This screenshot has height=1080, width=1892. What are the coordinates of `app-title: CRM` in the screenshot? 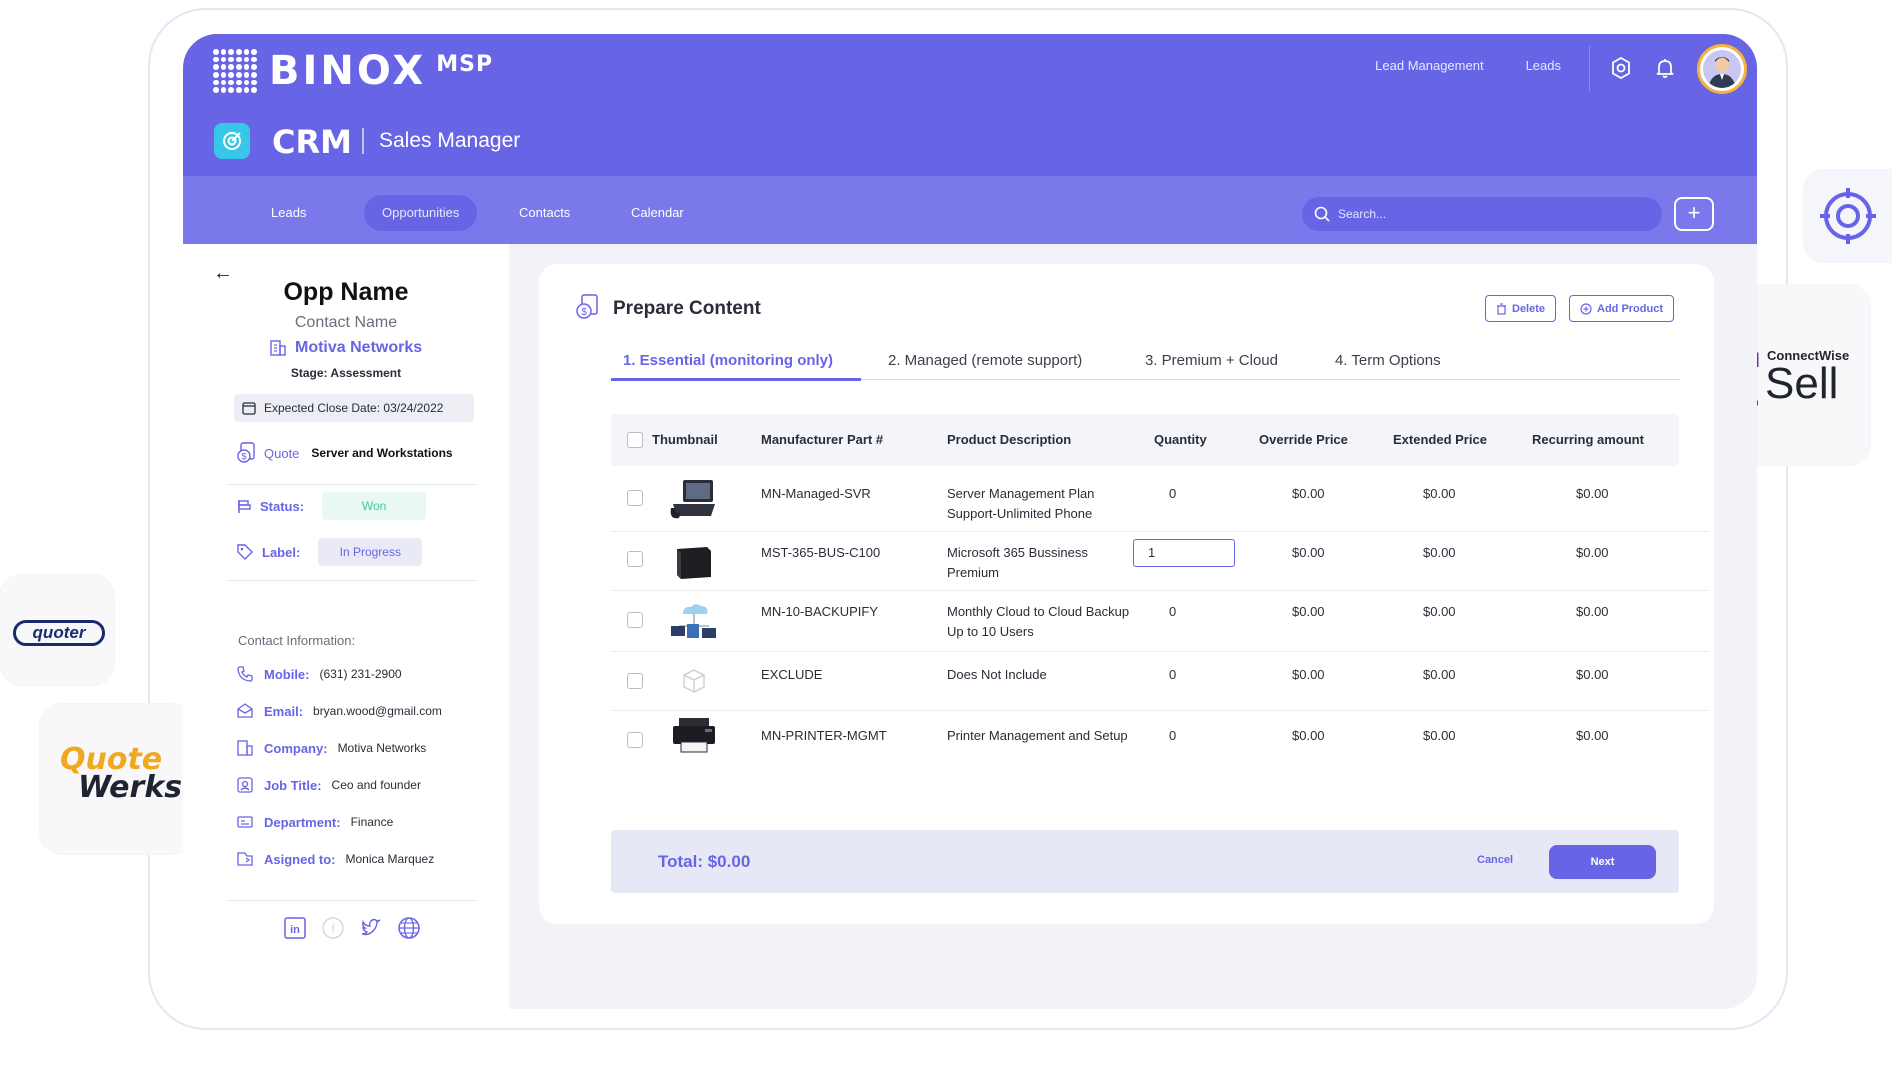 It's located at (312, 142).